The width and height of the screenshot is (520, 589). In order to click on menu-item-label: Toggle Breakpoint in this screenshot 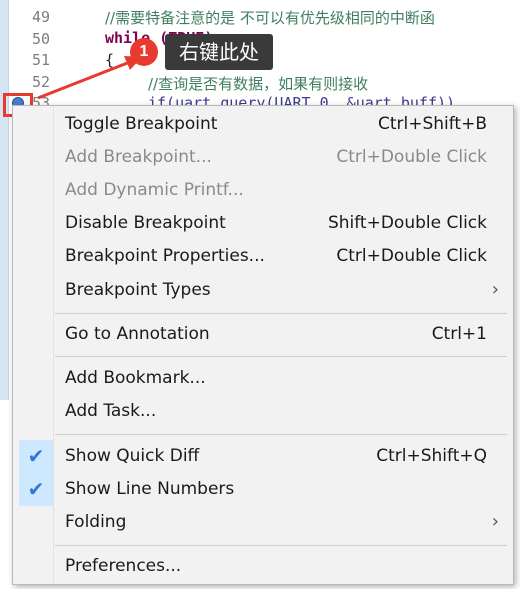, I will do `click(141, 124)`.